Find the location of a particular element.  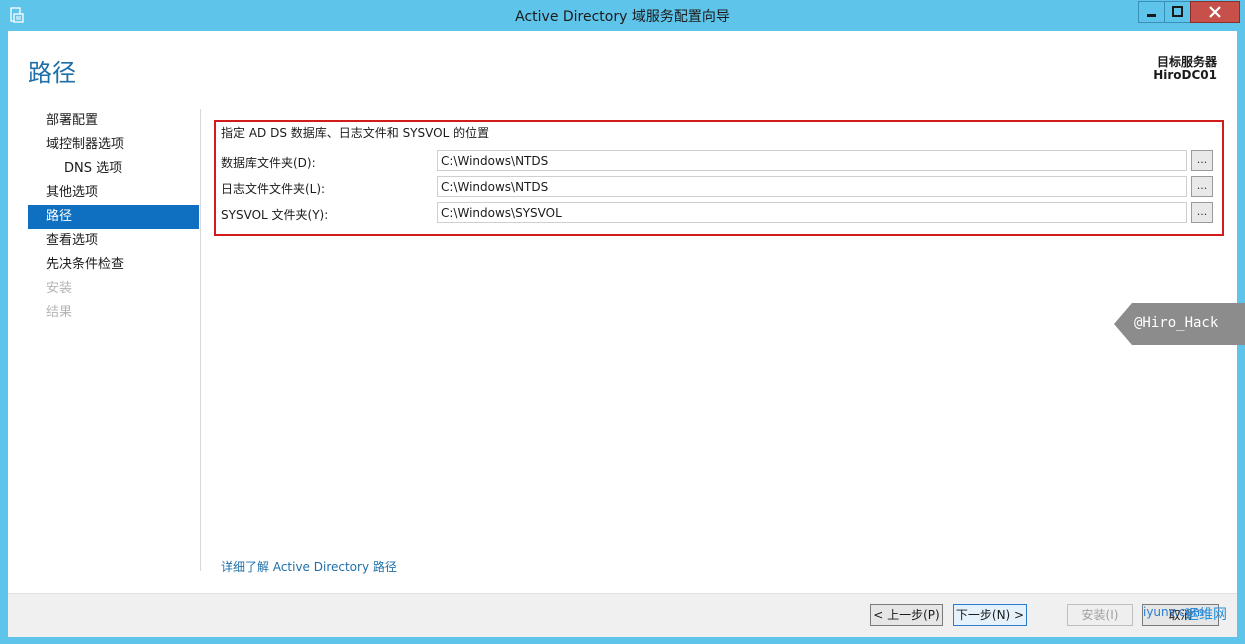

nav-item-deployment-config: 部署配置 is located at coordinates (113, 121).